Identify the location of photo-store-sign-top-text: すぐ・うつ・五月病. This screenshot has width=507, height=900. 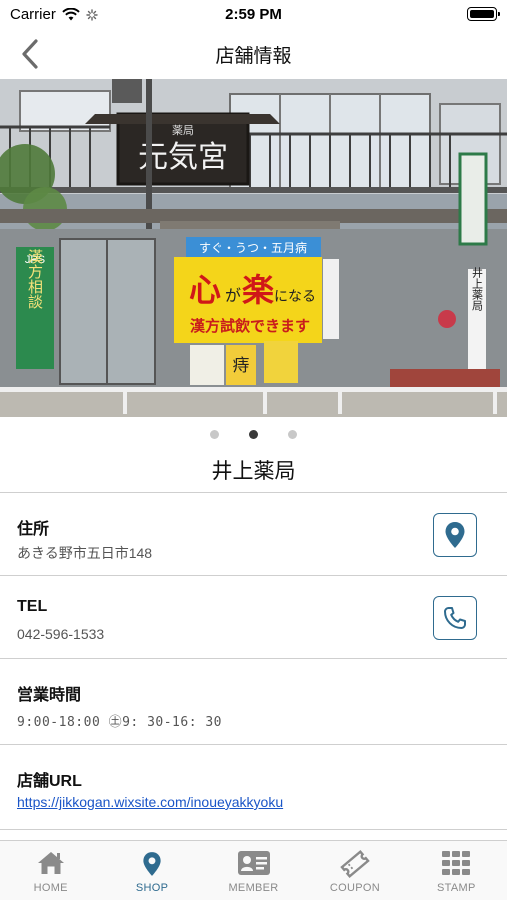
(253, 247).